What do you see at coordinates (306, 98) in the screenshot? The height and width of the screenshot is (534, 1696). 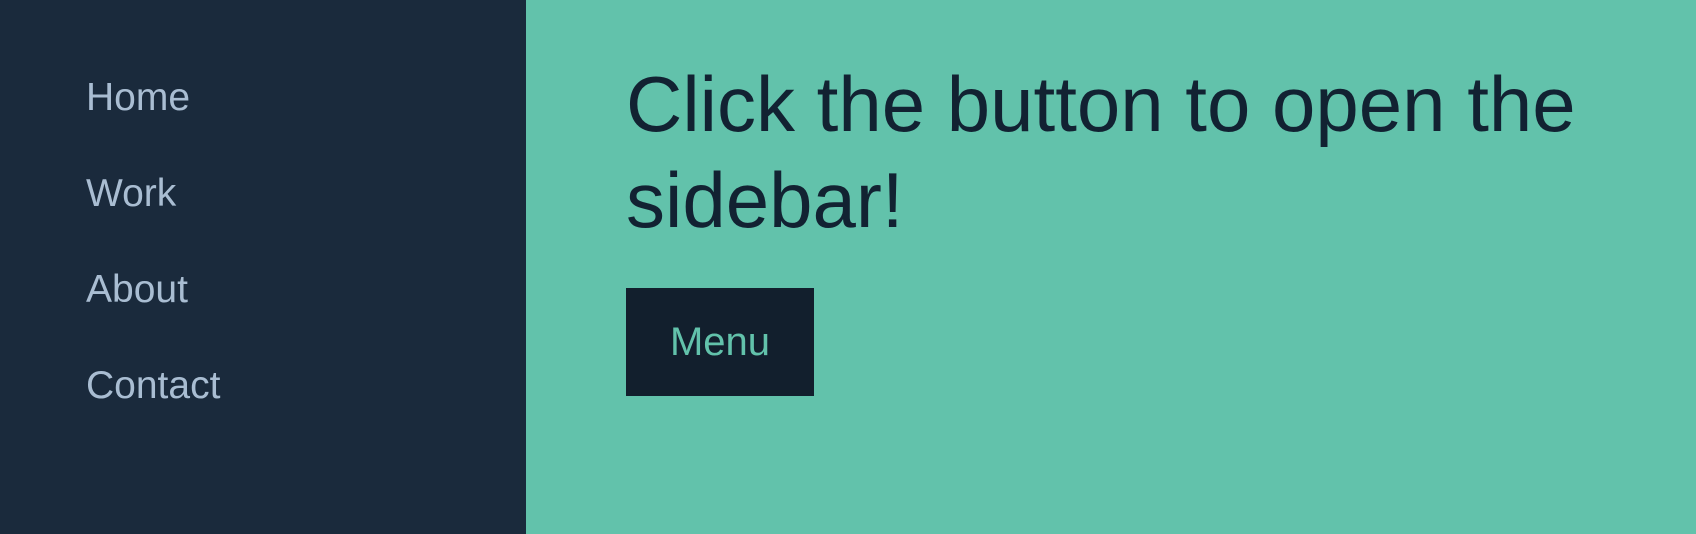 I see `sidebar-item-home: Home` at bounding box center [306, 98].